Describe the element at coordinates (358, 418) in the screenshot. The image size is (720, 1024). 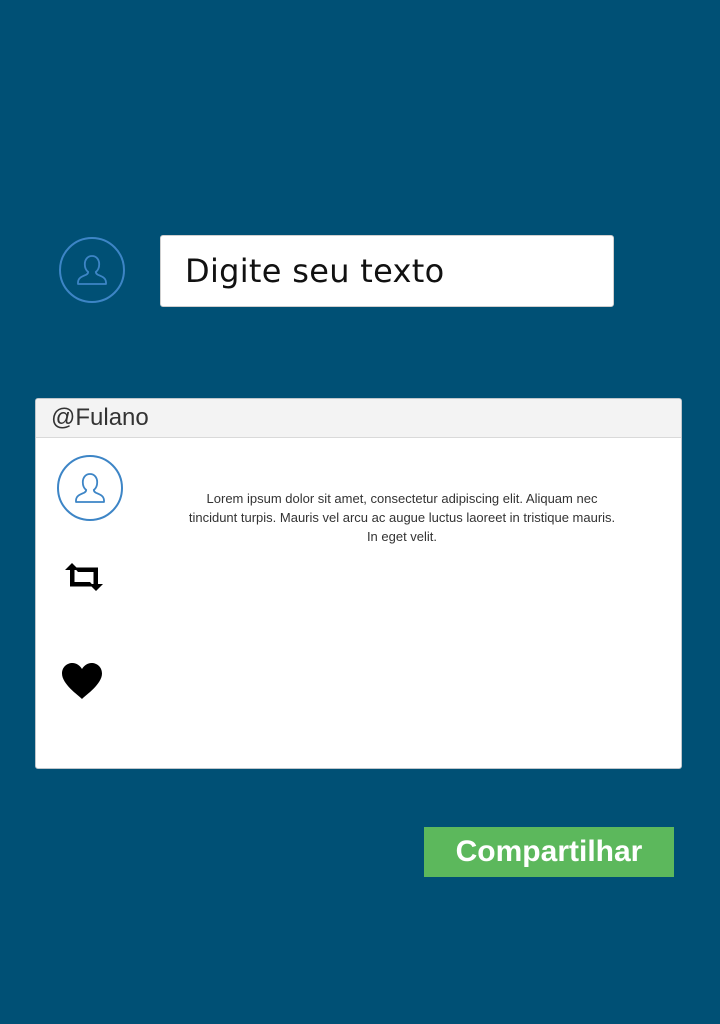
I see `post-header: @Fulano` at that location.